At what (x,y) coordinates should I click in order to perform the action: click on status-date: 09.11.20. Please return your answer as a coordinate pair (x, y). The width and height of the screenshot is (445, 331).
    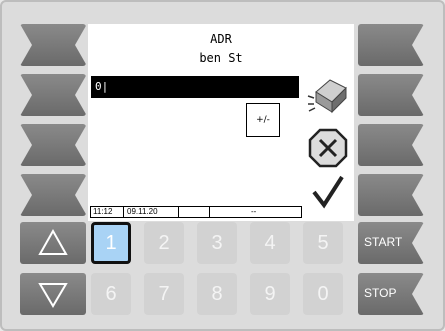
    Looking at the image, I should click on (142, 211).